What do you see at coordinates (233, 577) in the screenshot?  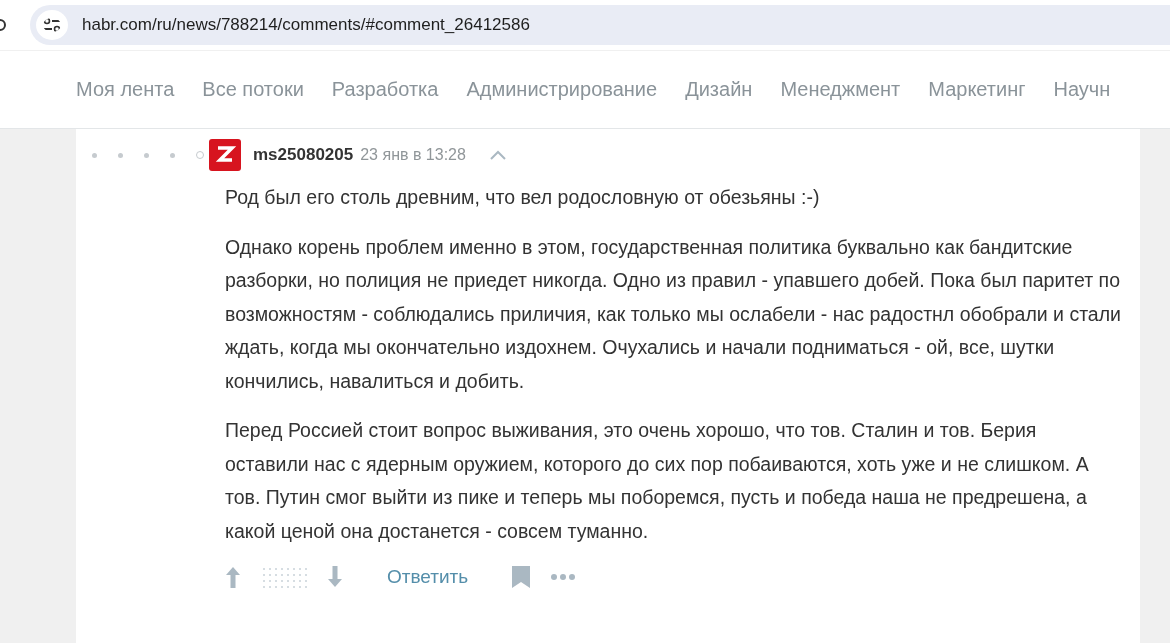 I see `upvote-arrow-icon` at bounding box center [233, 577].